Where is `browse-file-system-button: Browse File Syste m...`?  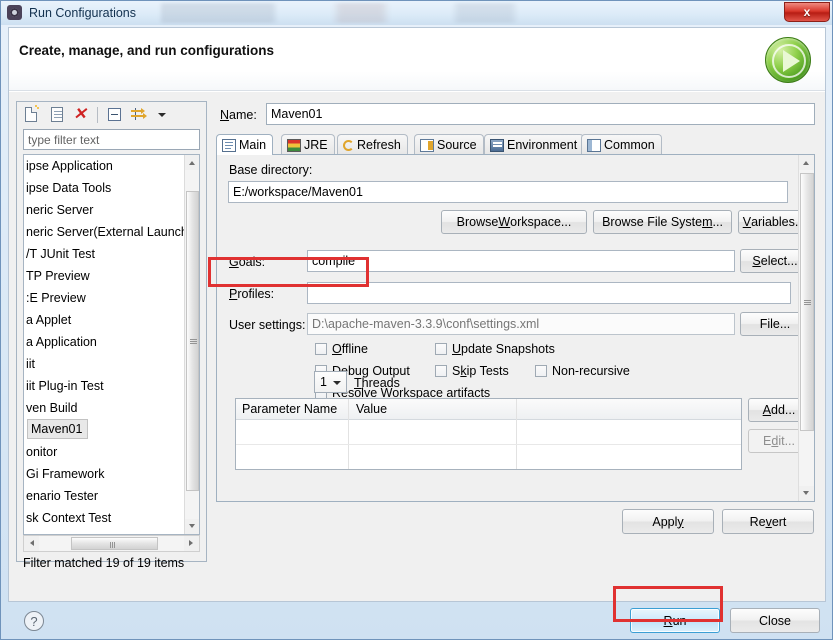
browse-file-system-button: Browse File Syste m... is located at coordinates (662, 222).